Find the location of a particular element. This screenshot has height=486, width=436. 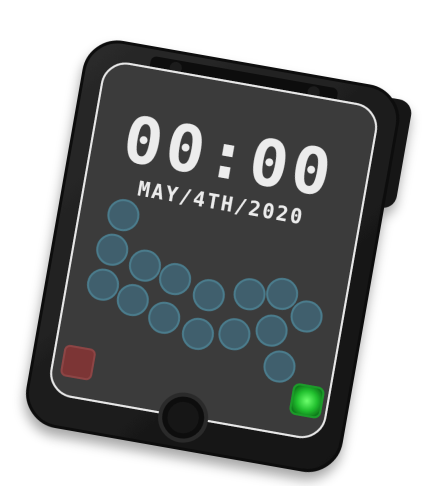

red-square-button is located at coordinates (78, 362).